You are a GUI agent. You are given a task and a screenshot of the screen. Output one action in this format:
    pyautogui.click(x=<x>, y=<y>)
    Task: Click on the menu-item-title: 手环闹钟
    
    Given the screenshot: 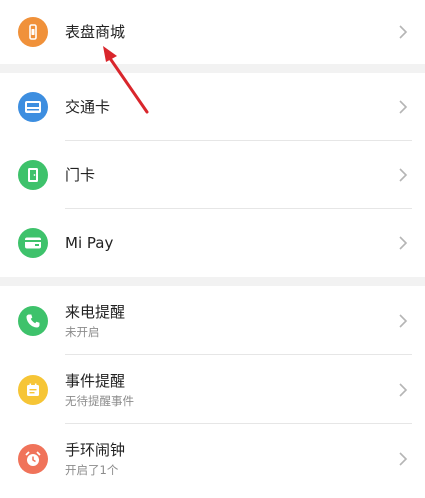 What is the action you would take?
    pyautogui.click(x=95, y=449)
    